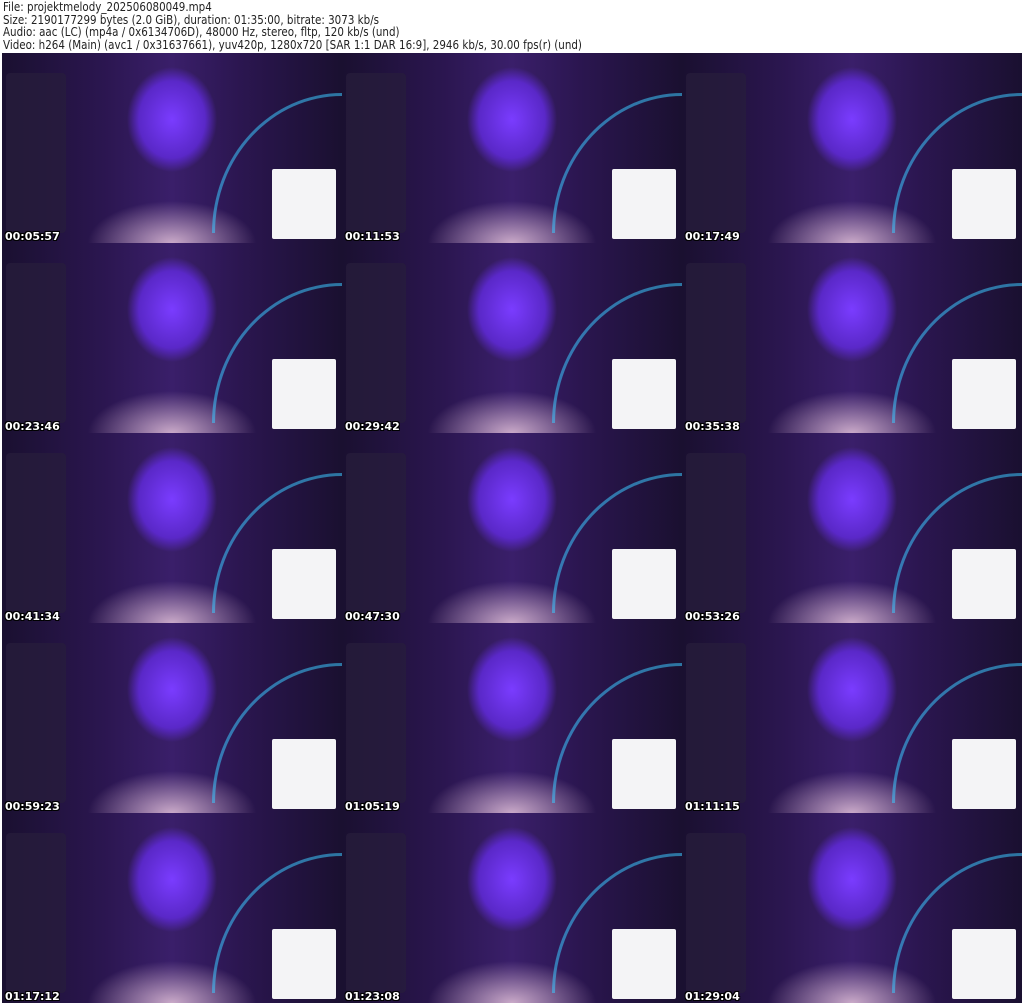  Describe the element at coordinates (712, 996) in the screenshot. I see `thumbnail-timestamp: 01:29:04` at that location.